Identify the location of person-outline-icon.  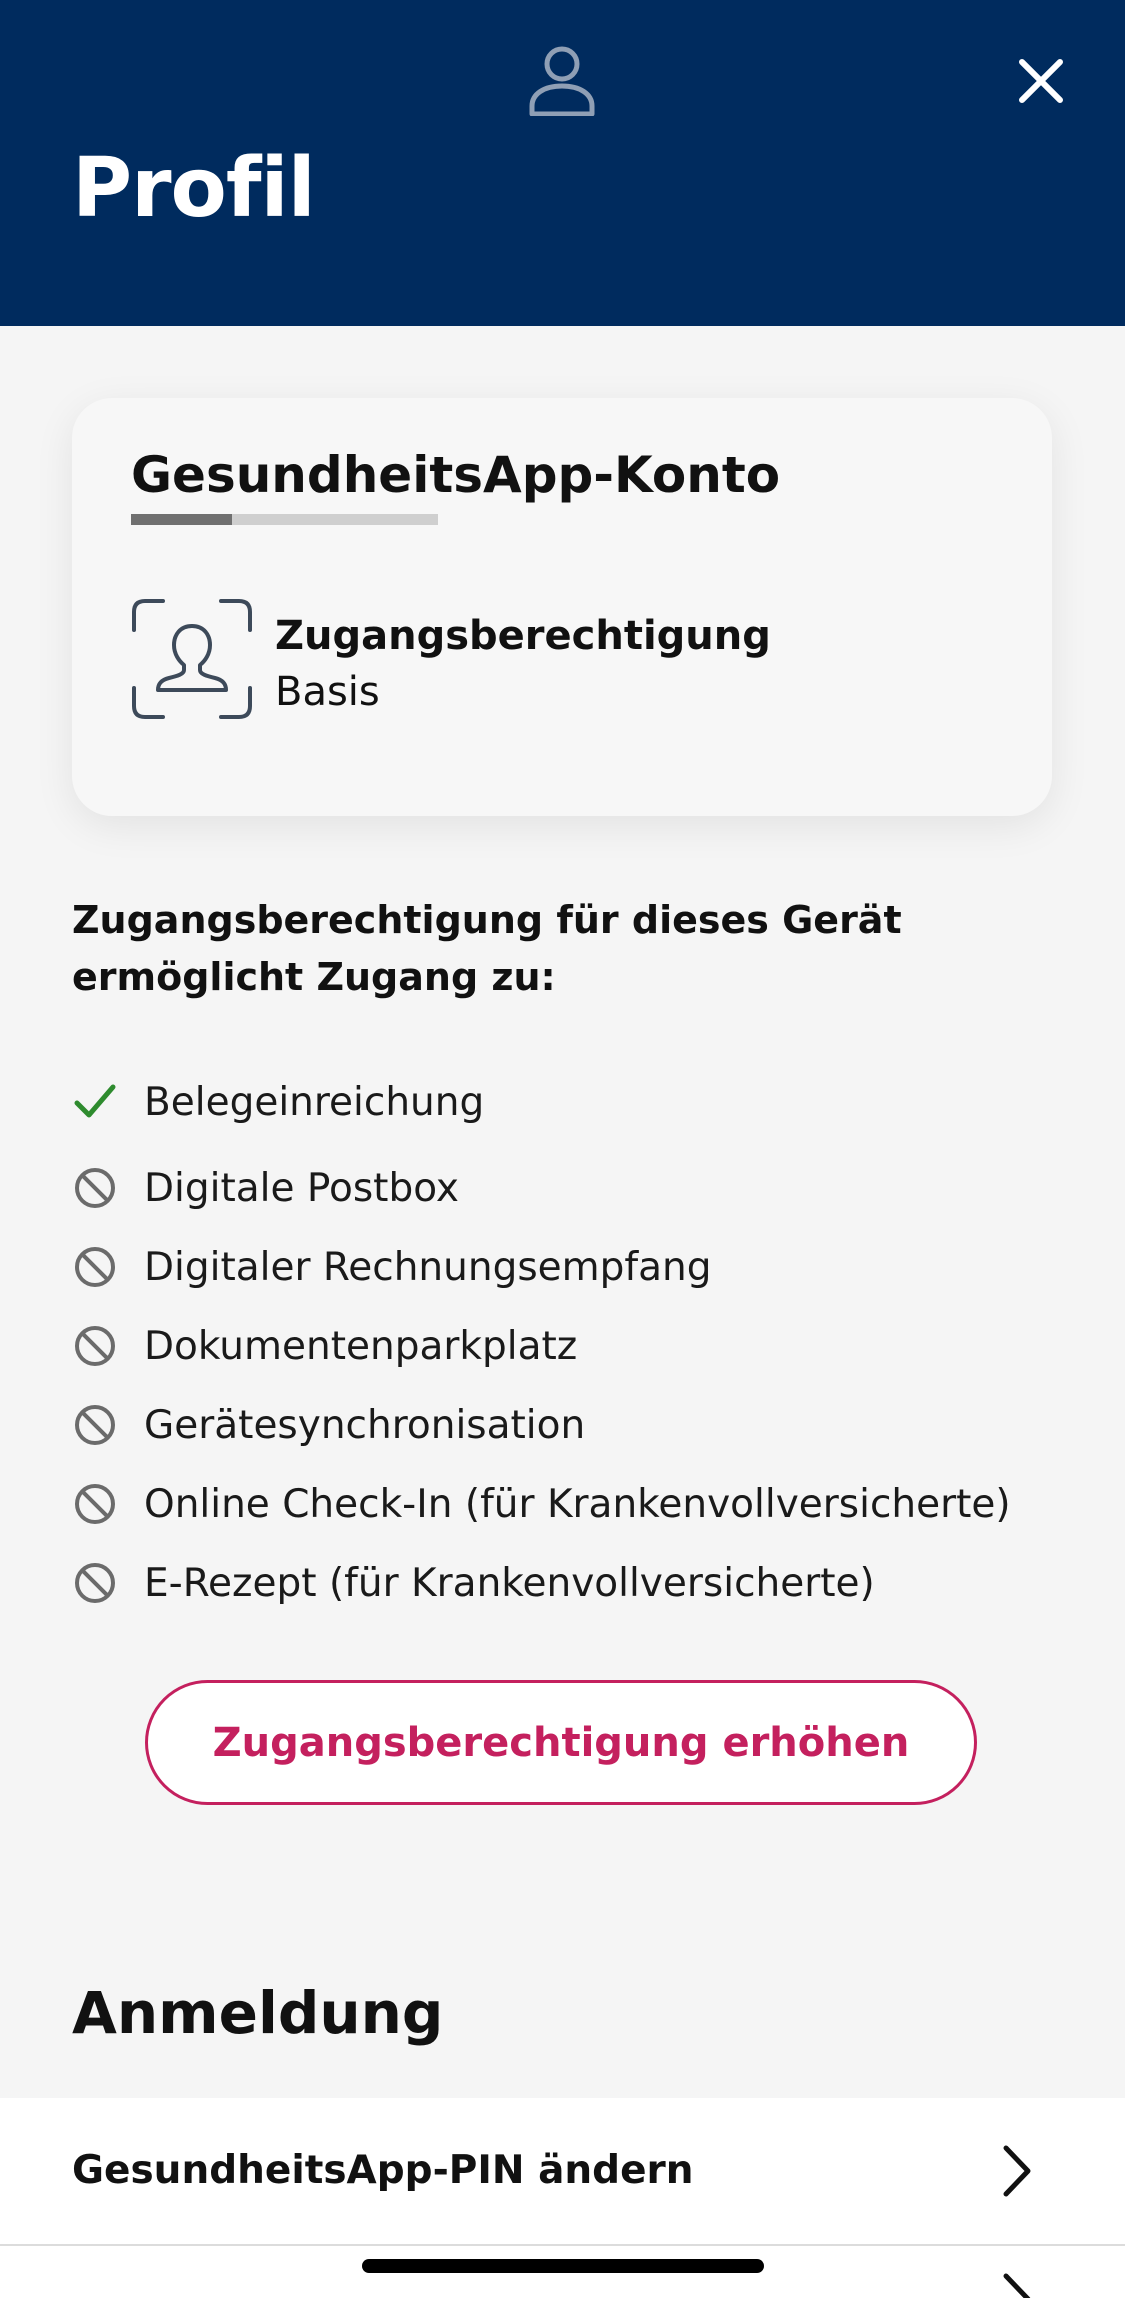
(562, 81).